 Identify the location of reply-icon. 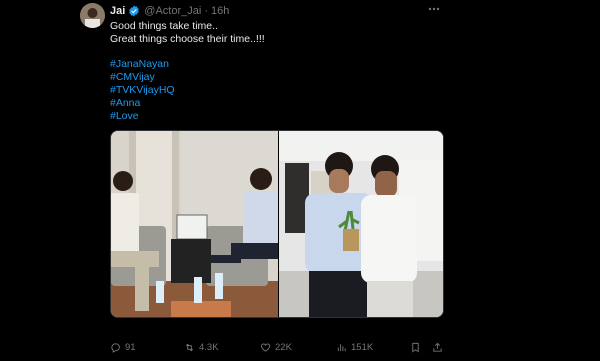
(115, 347).